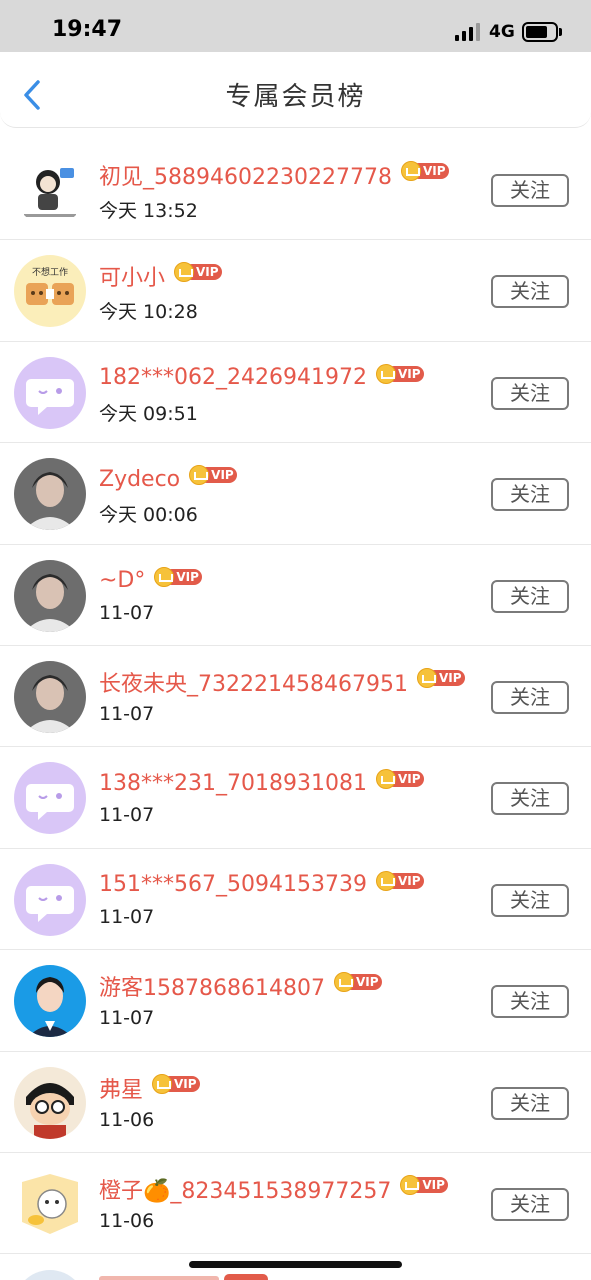 This screenshot has height=1280, width=591. I want to click on list-item: 182***062_2426941972 VIP 今天 09:51 关注, so click(295, 393).